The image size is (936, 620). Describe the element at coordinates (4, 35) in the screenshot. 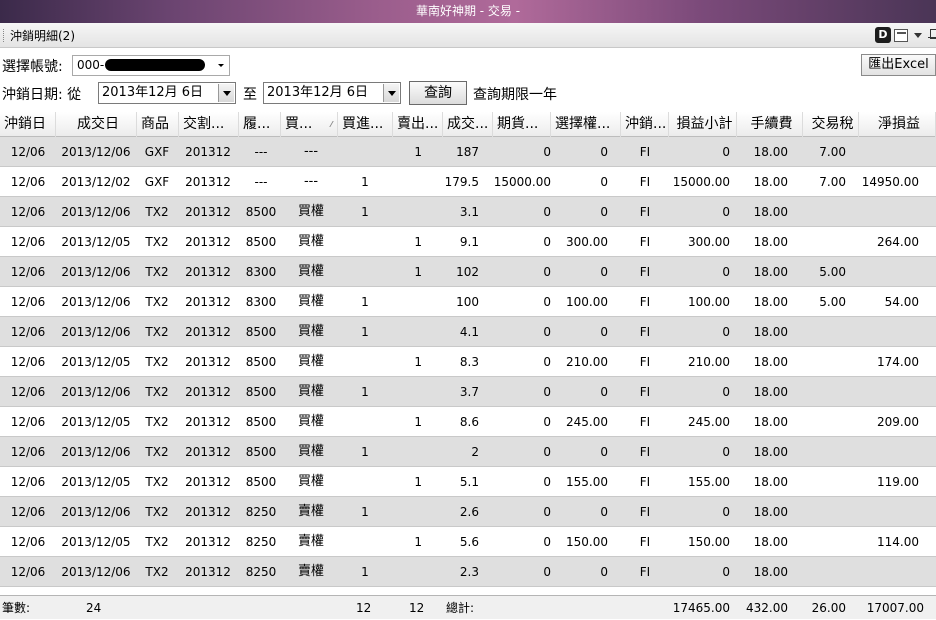

I see `grip-icon` at that location.